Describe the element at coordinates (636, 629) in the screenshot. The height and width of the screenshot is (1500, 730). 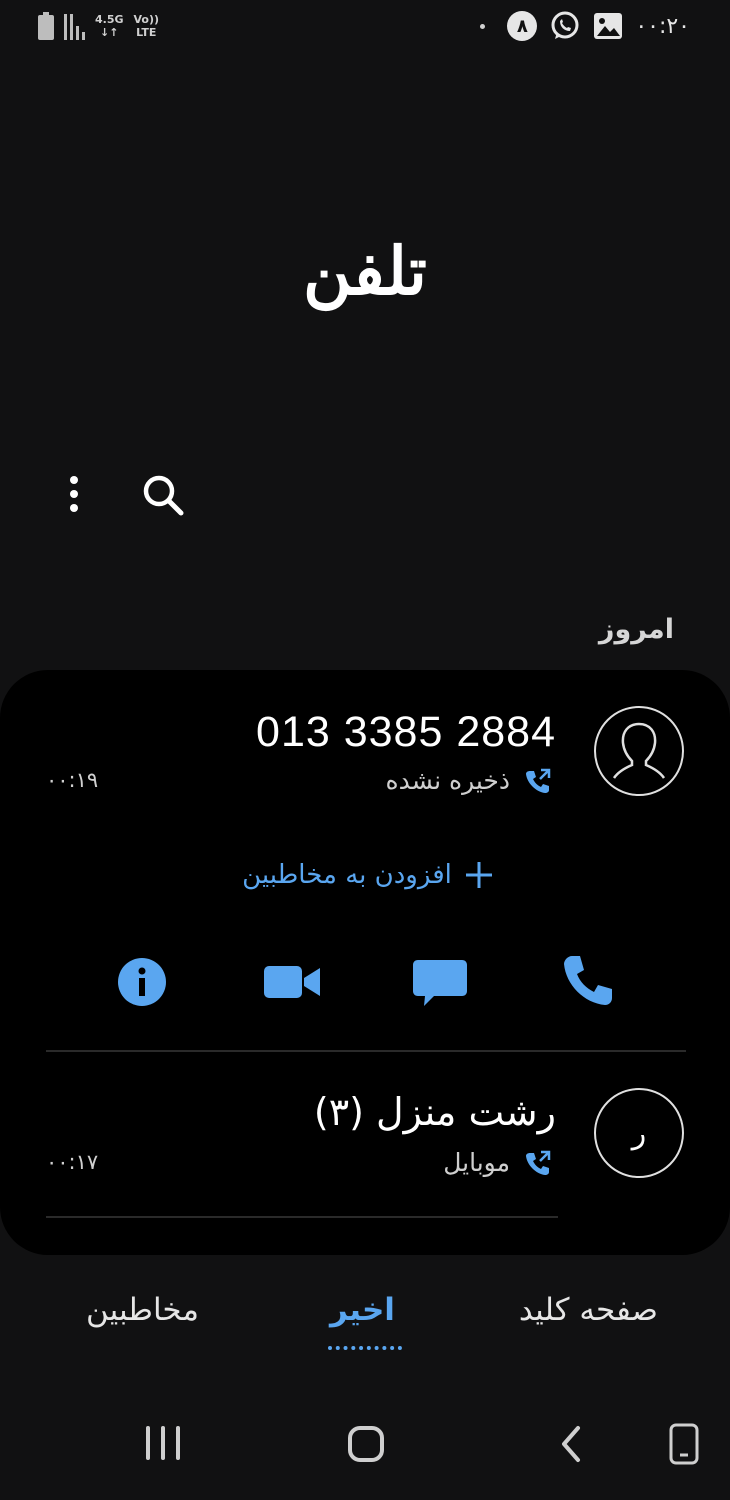
I see `section-header-today: امروز` at that location.